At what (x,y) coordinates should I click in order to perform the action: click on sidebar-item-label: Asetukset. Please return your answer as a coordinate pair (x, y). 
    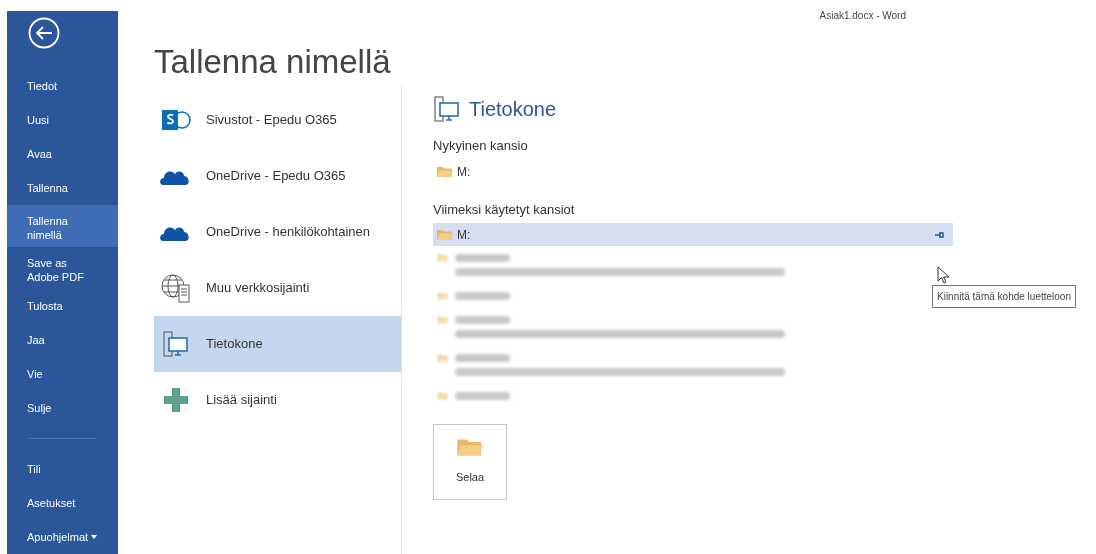
    Looking at the image, I should click on (51, 503).